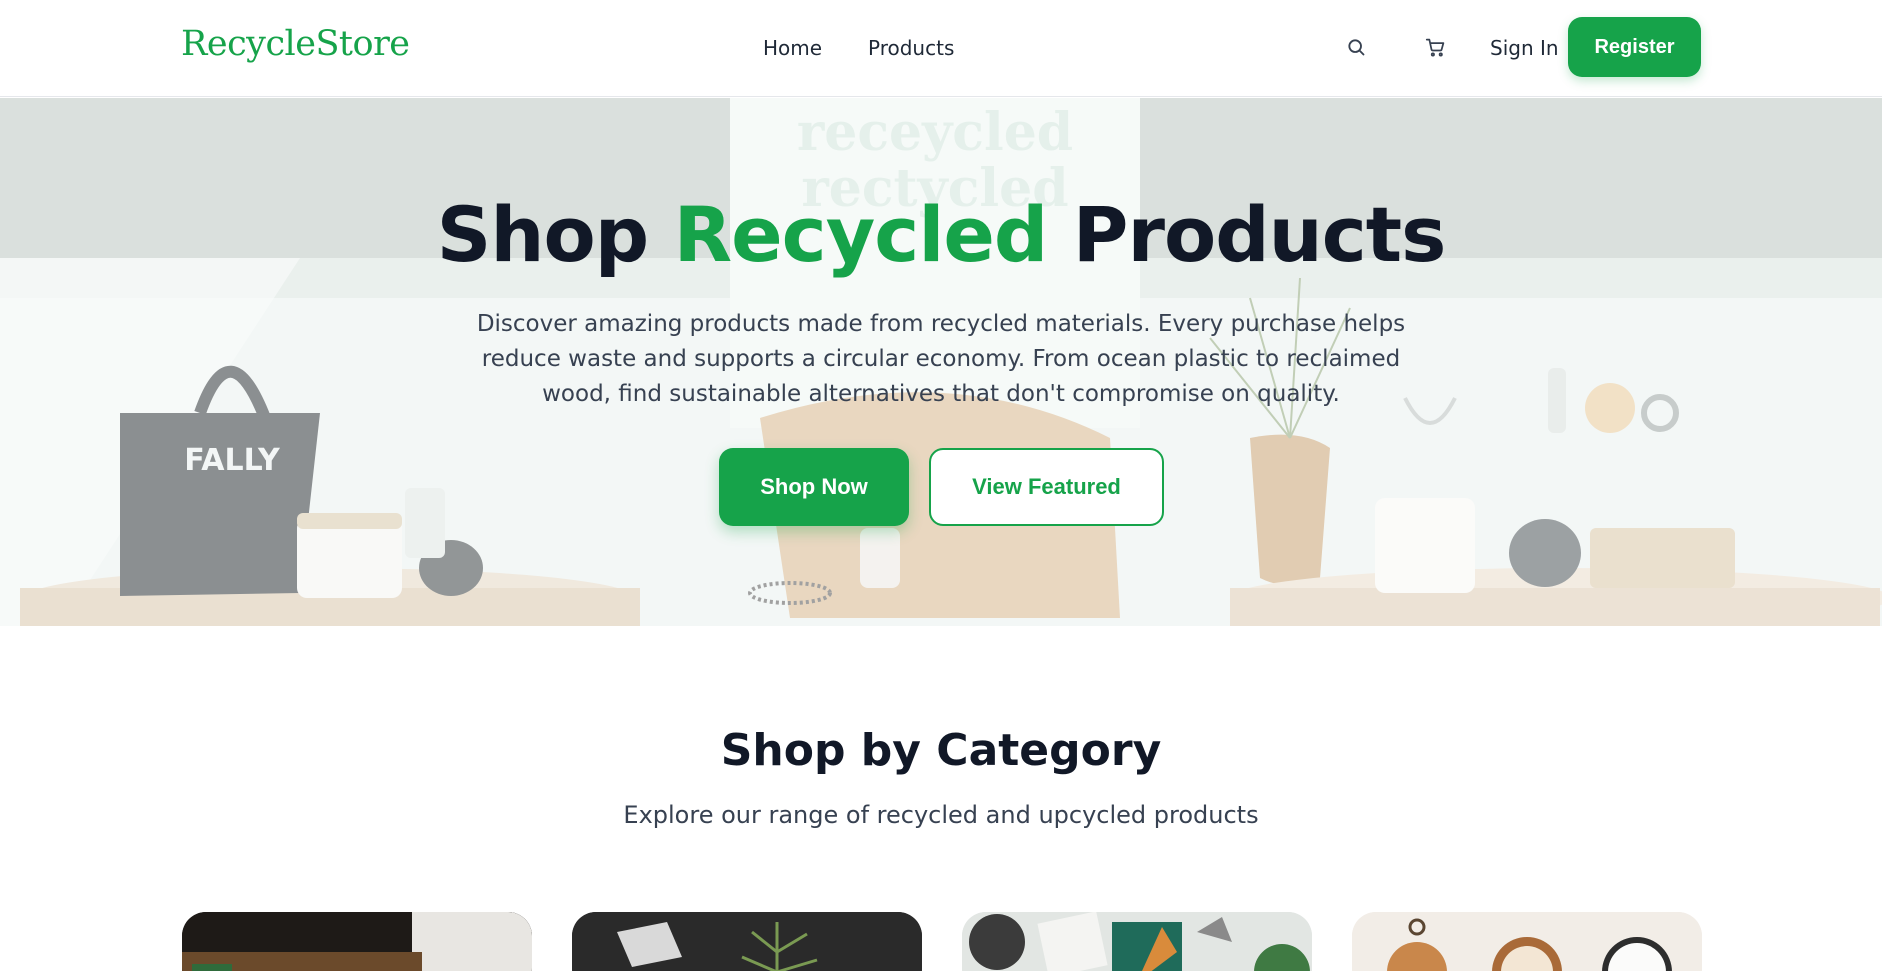 The image size is (1882, 971). What do you see at coordinates (1046, 487) in the screenshot?
I see `view-featured-button: View Featured` at bounding box center [1046, 487].